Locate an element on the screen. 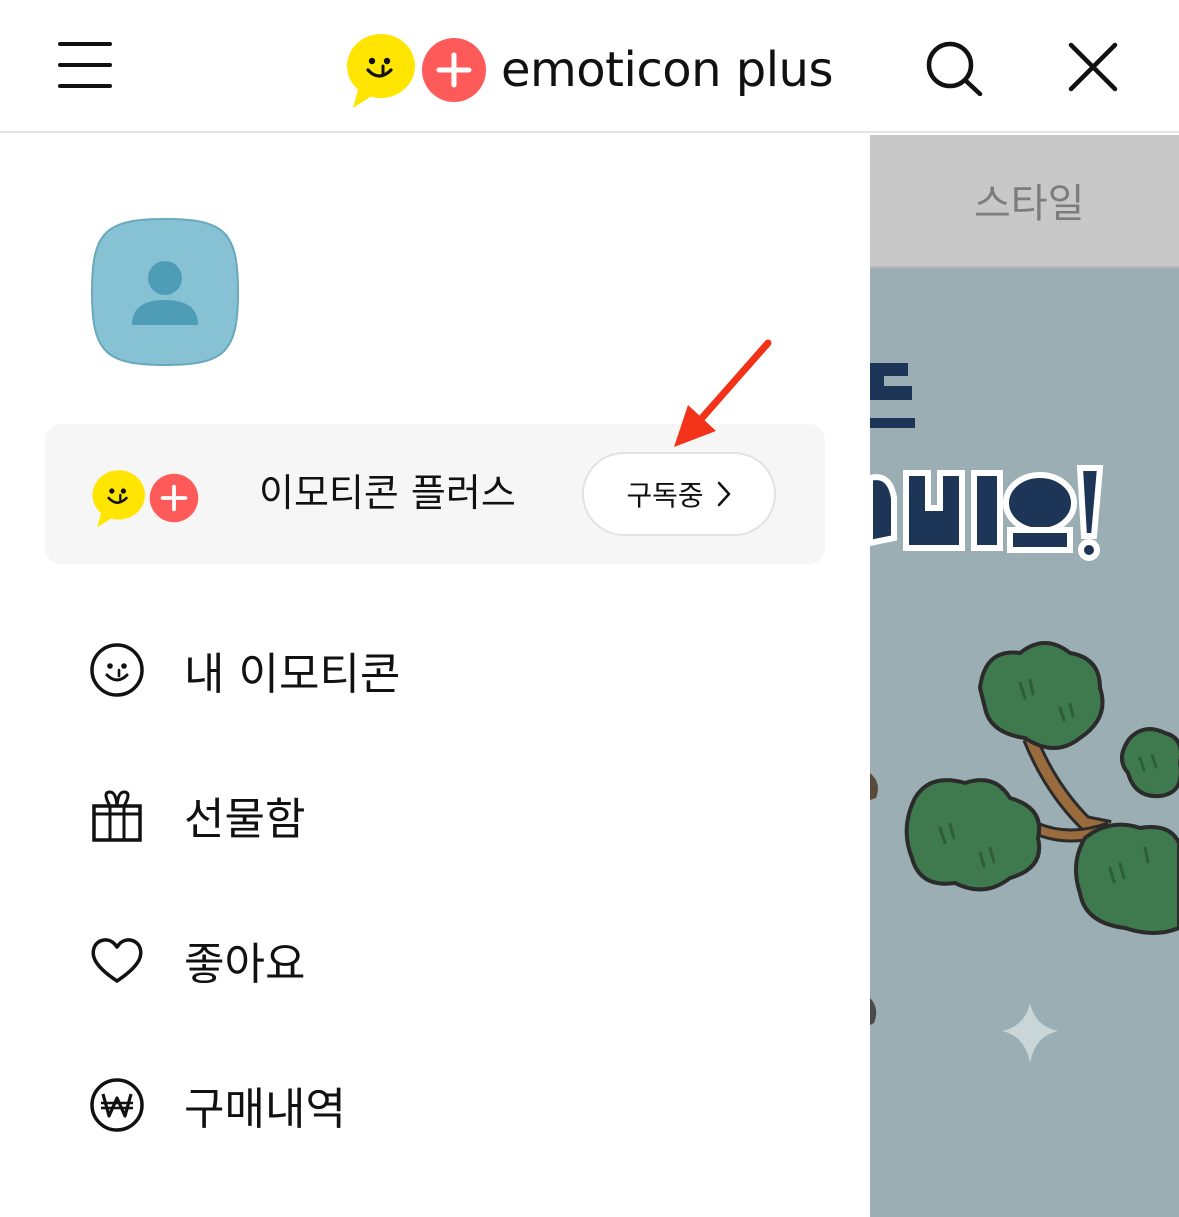  smiley-icon is located at coordinates (117, 670).